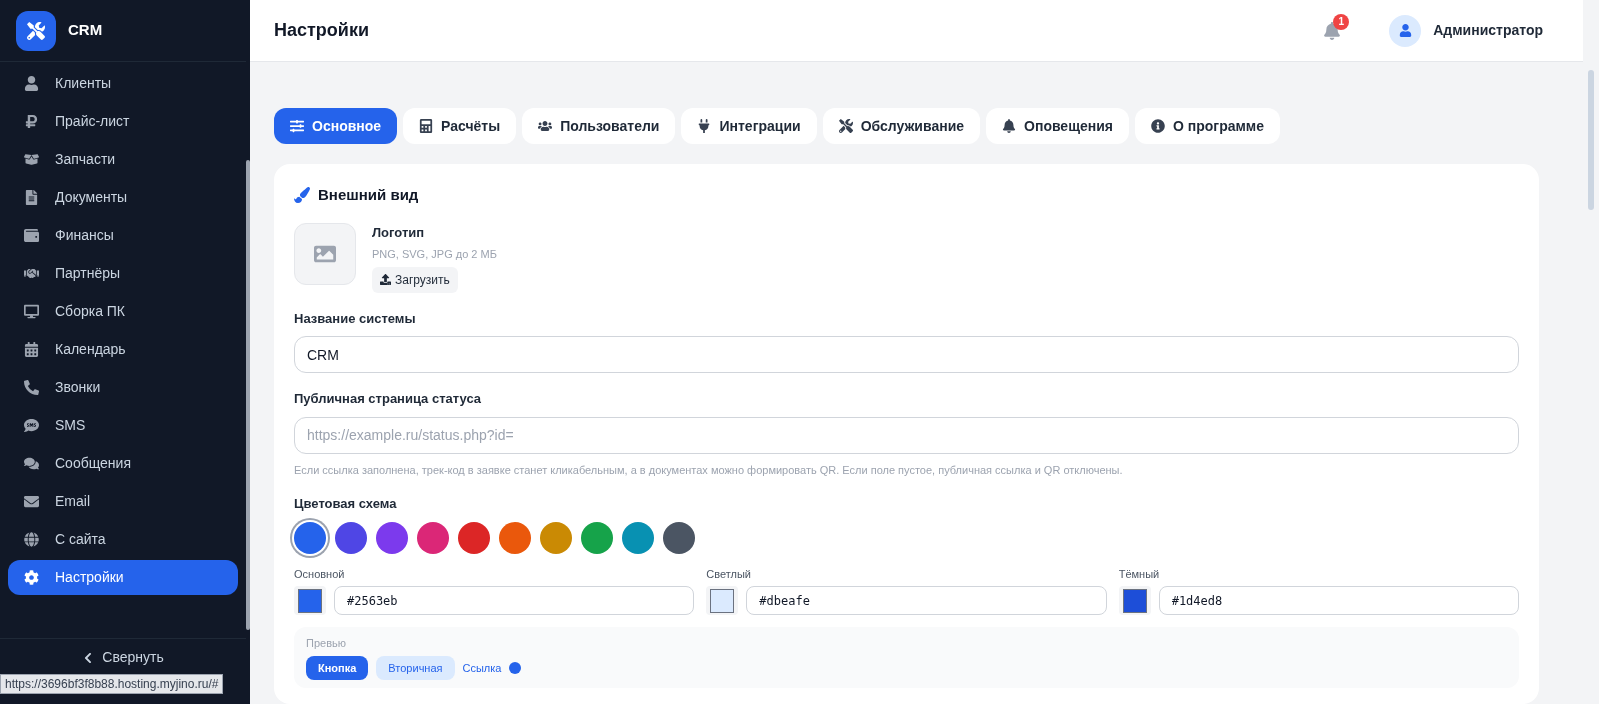 This screenshot has height=704, width=1599. What do you see at coordinates (1338, 600) in the screenshot?
I see `color-hex-field: #1d4ed8` at bounding box center [1338, 600].